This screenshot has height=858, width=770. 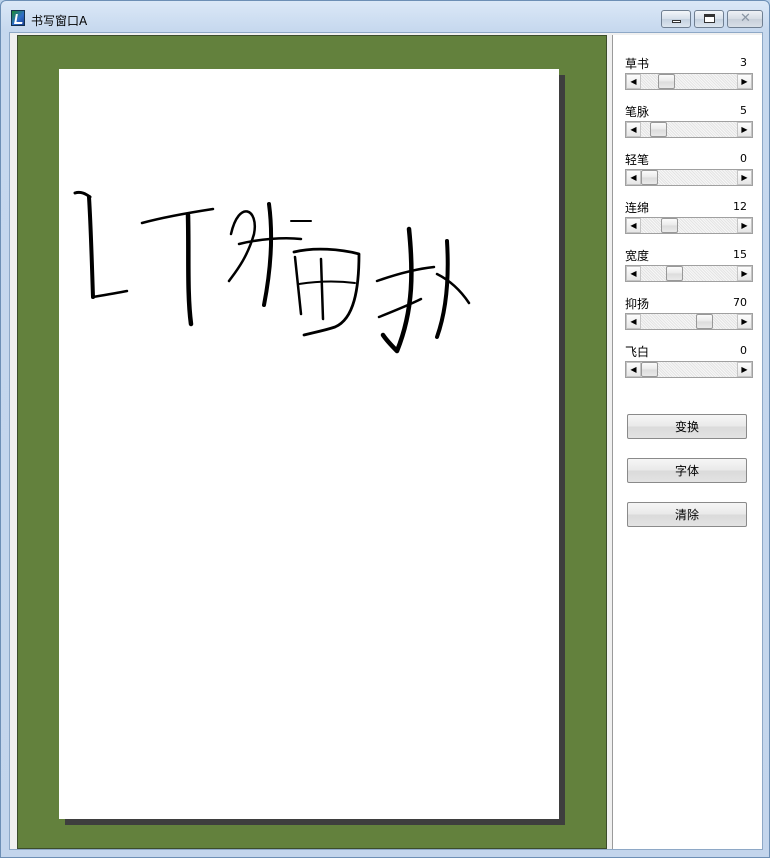 I want to click on param-yiyang: 抑扬 70 ◀ ▶, so click(x=689, y=314).